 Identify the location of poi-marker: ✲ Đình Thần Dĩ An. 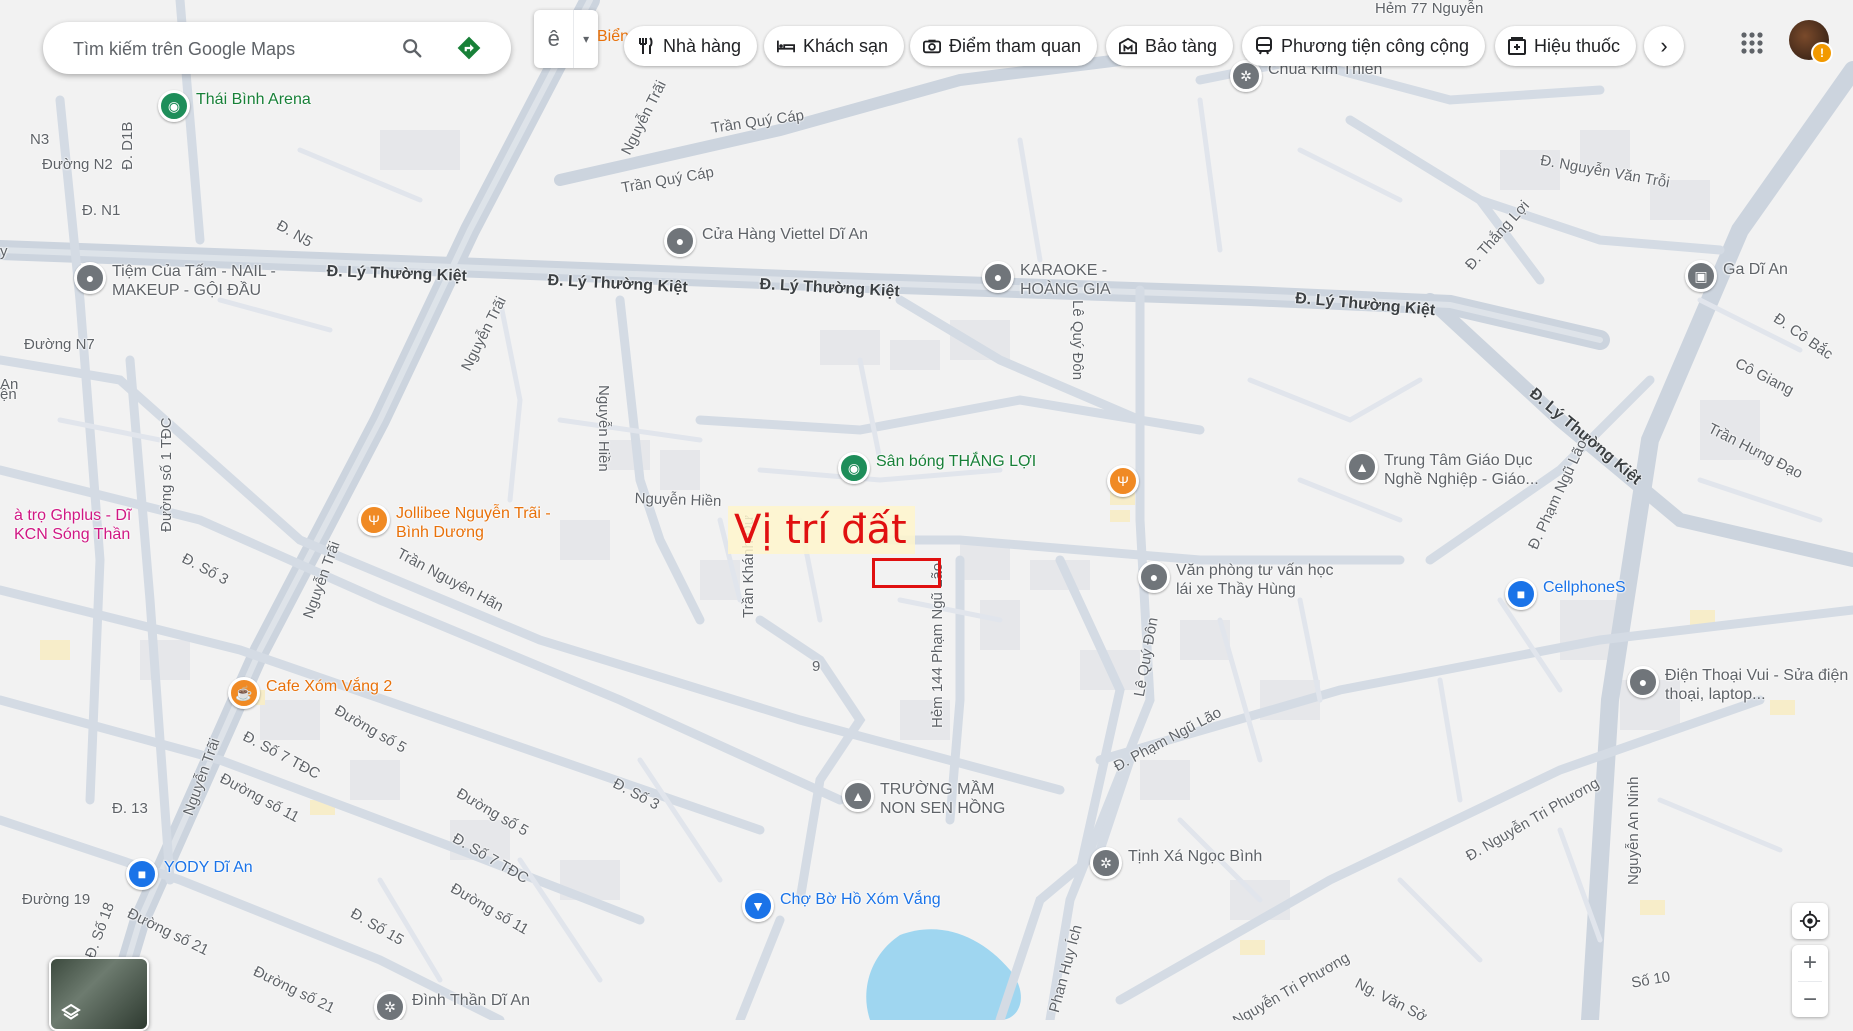
(452, 1005).